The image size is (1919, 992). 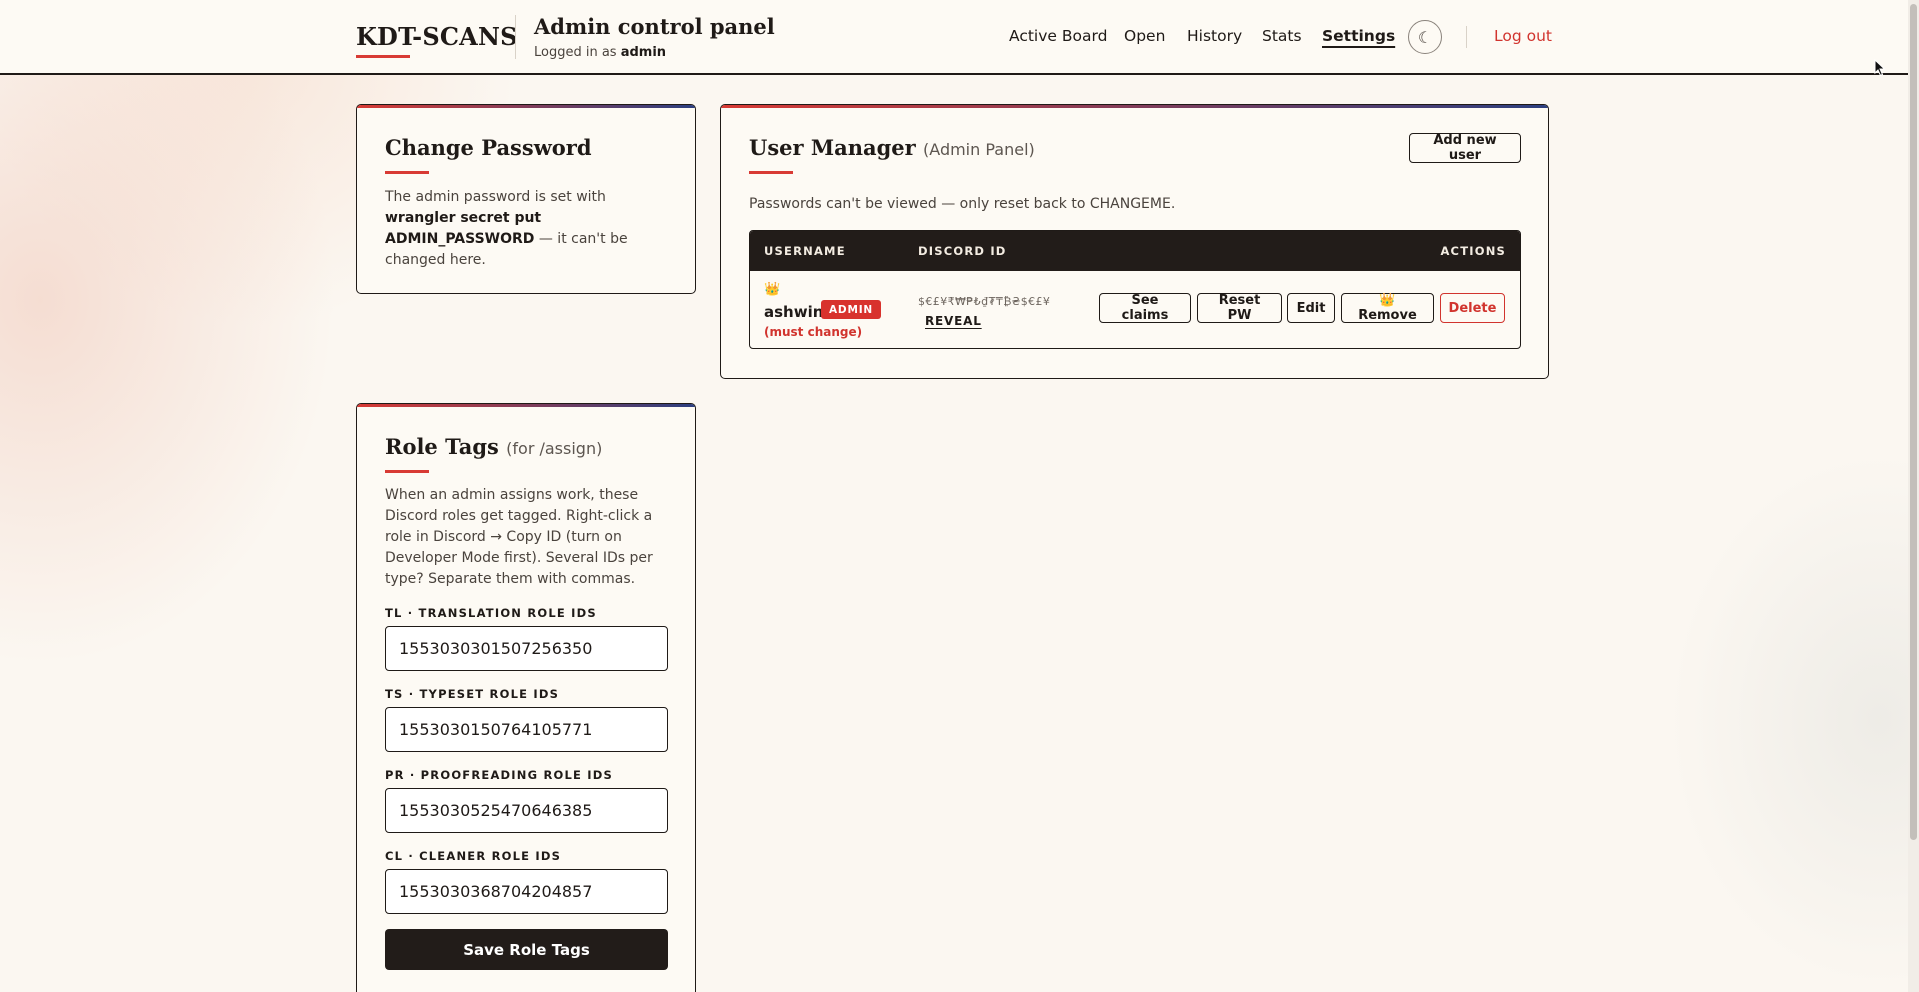 I want to click on nav-history: History, so click(x=1214, y=36).